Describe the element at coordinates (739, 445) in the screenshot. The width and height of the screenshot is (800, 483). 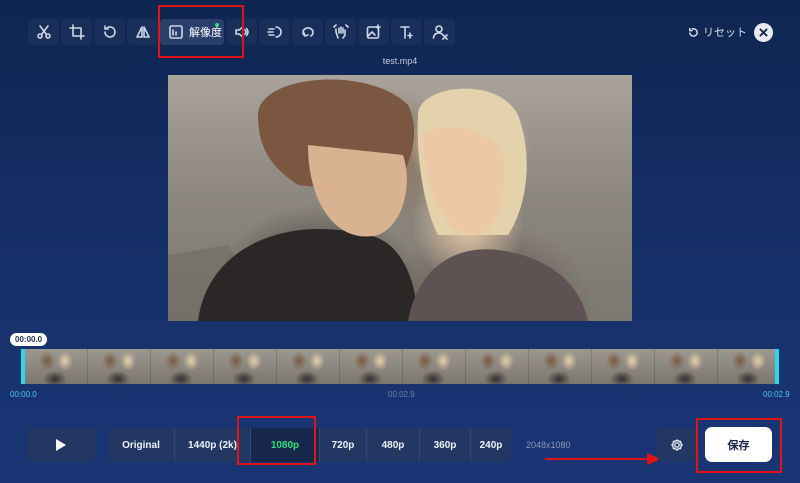
I see `save-highlight-box` at that location.